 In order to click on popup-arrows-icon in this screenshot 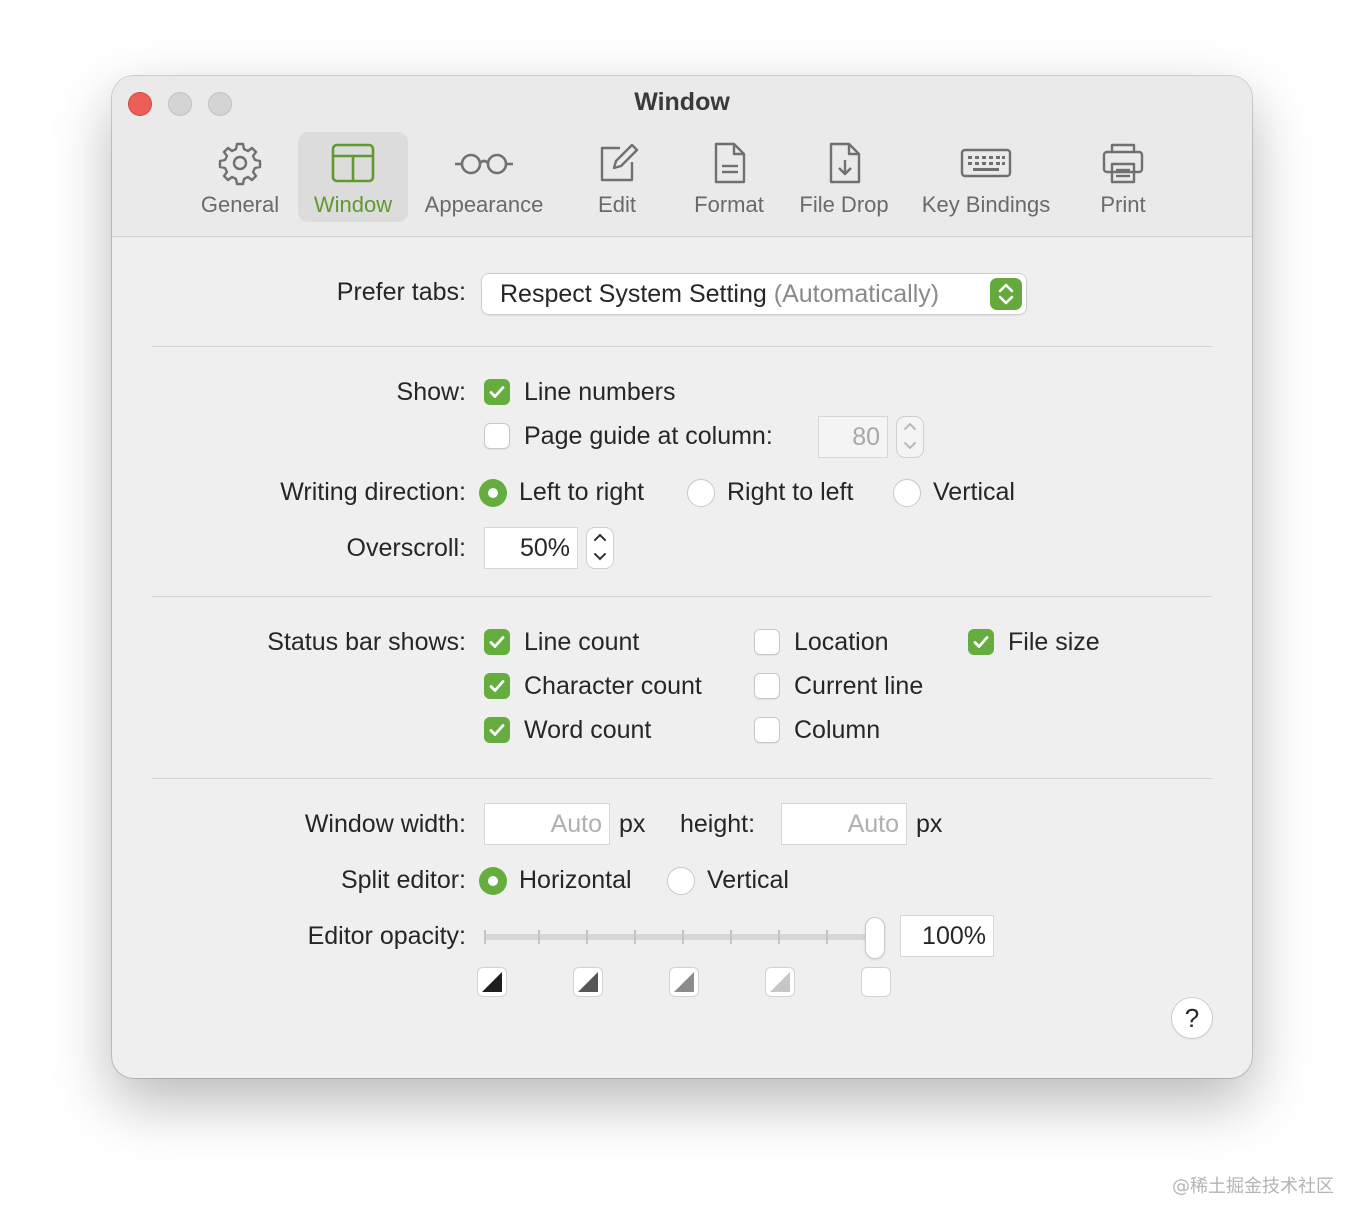, I will do `click(1006, 294)`.